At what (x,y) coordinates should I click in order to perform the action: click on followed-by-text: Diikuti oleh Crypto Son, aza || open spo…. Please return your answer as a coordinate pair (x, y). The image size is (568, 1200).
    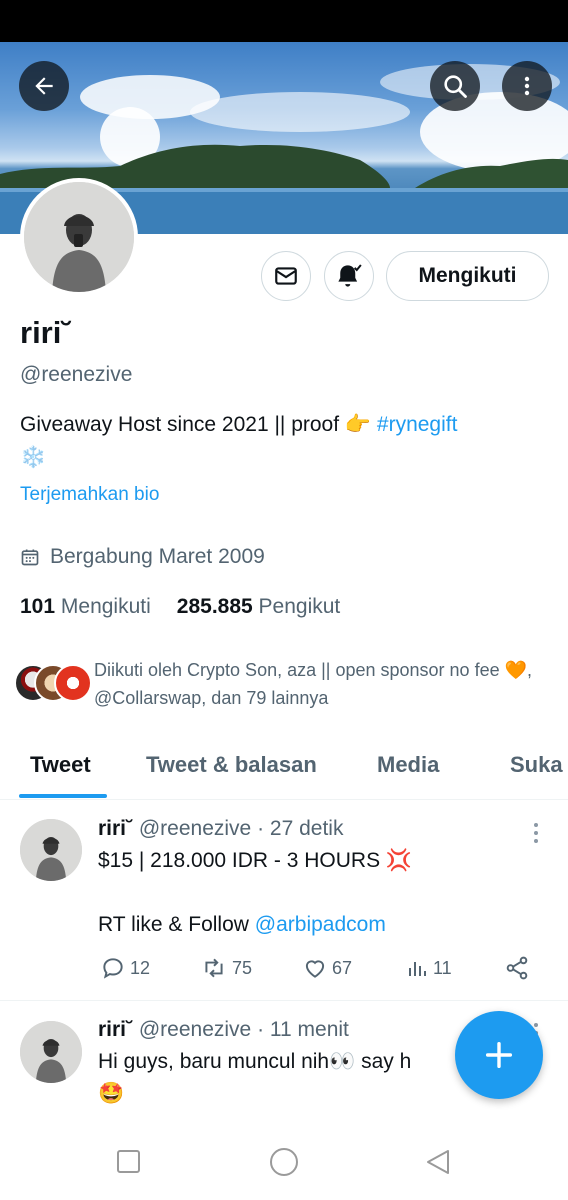
    Looking at the image, I should click on (313, 684).